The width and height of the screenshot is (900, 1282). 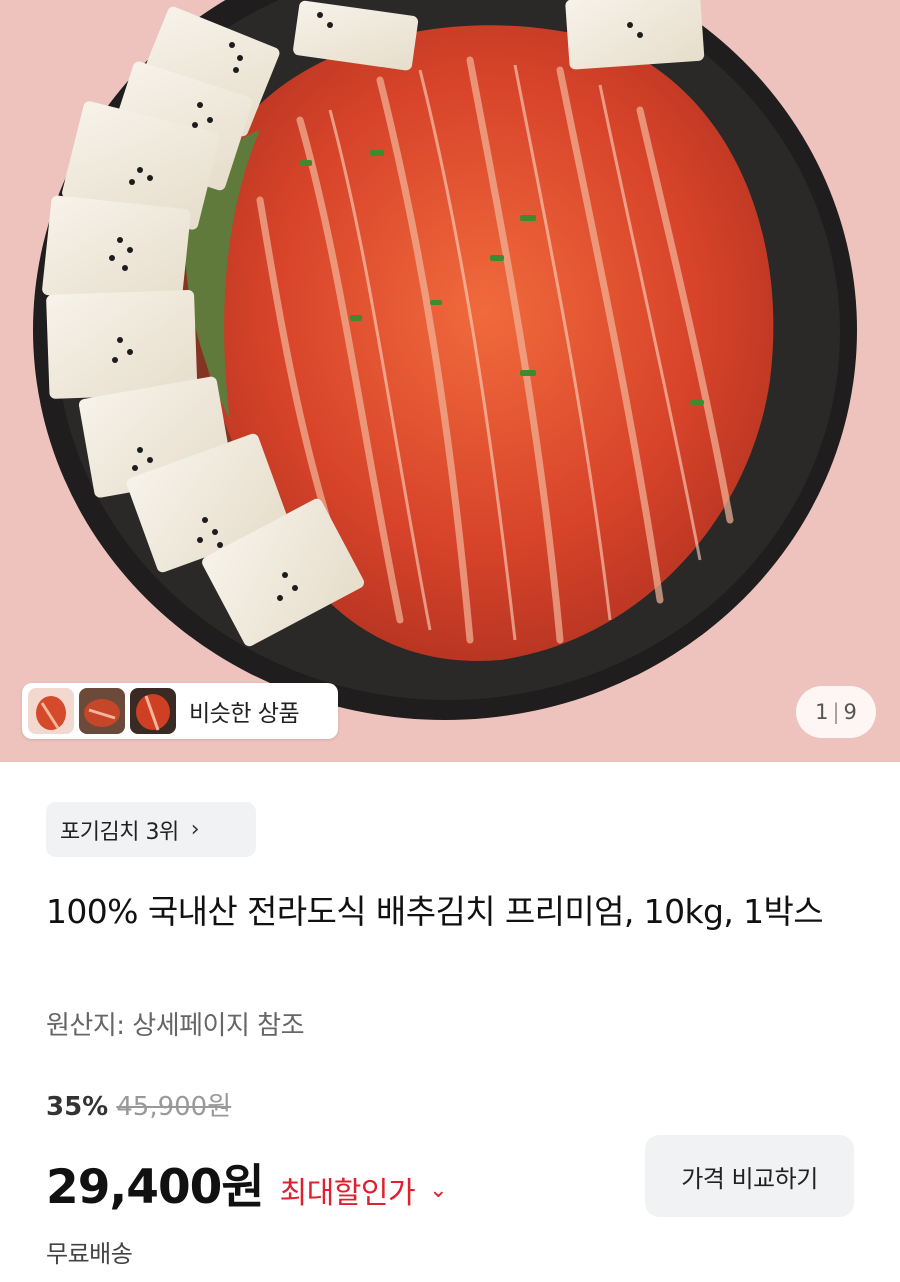 I want to click on chevron-down-icon: ⌄, so click(x=438, y=1190).